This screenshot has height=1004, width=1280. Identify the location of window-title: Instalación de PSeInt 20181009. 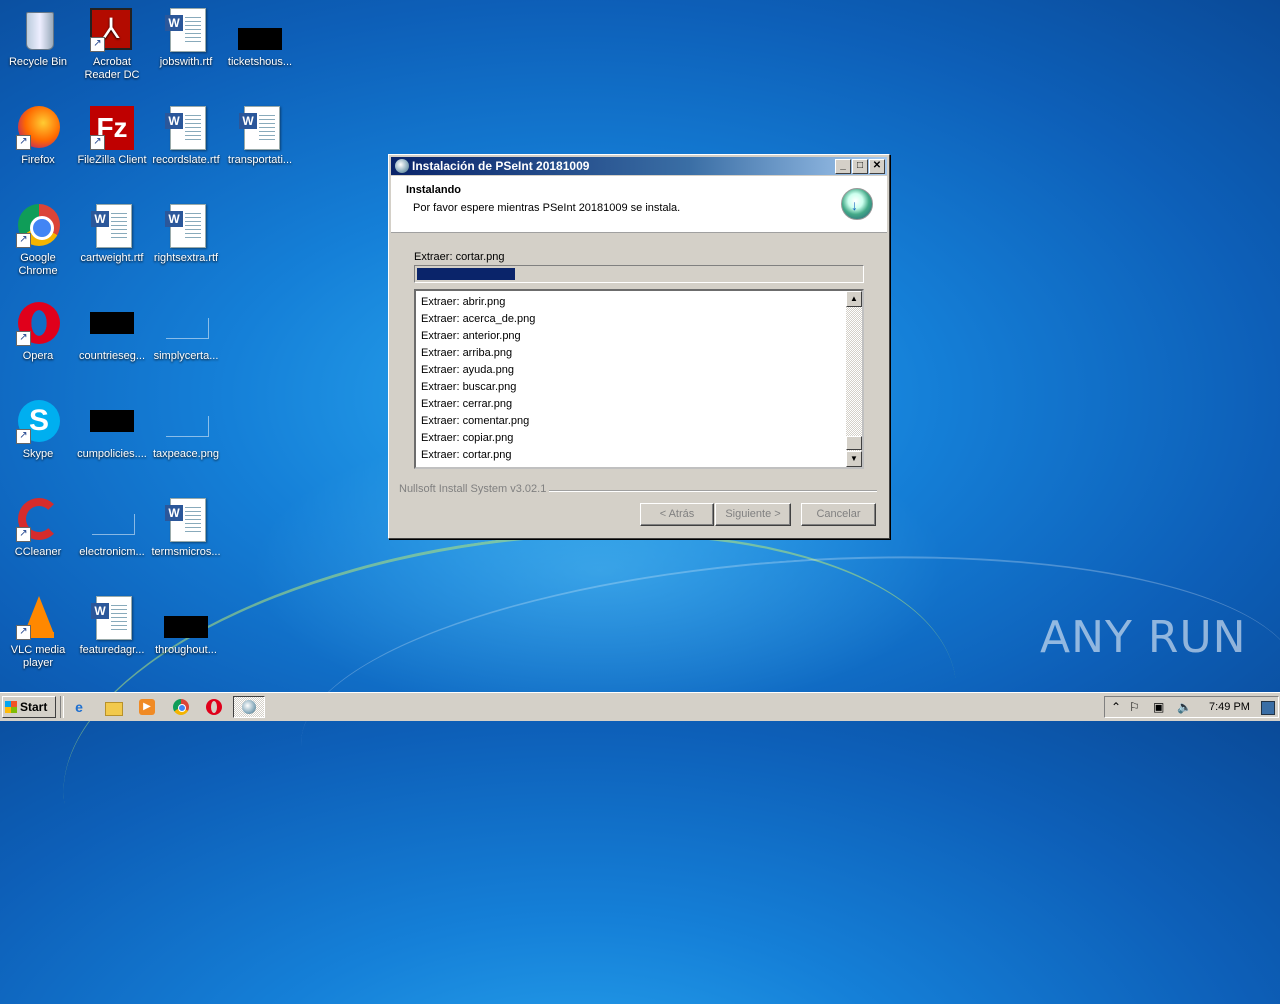
(501, 166).